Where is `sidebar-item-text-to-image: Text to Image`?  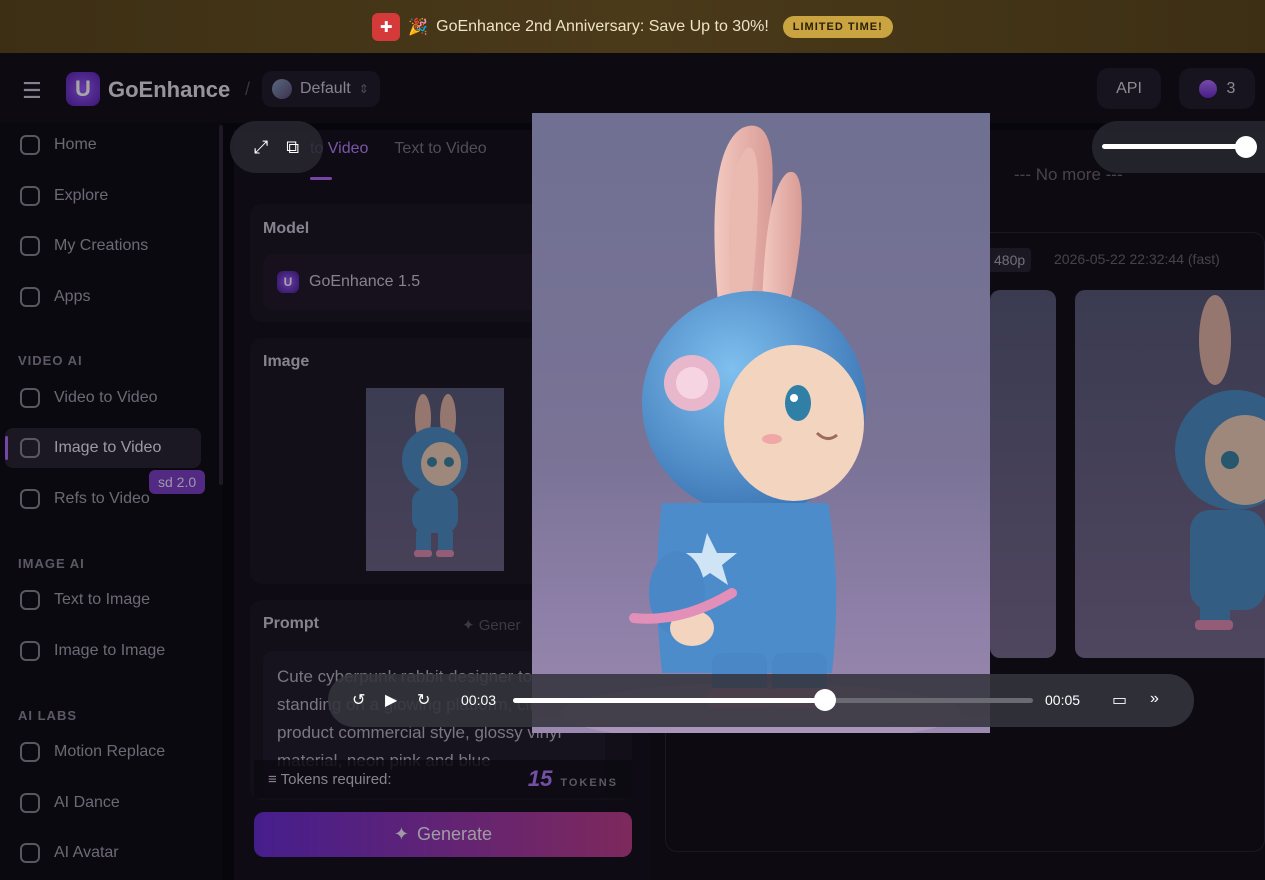
sidebar-item-text-to-image: Text to Image is located at coordinates (105, 600).